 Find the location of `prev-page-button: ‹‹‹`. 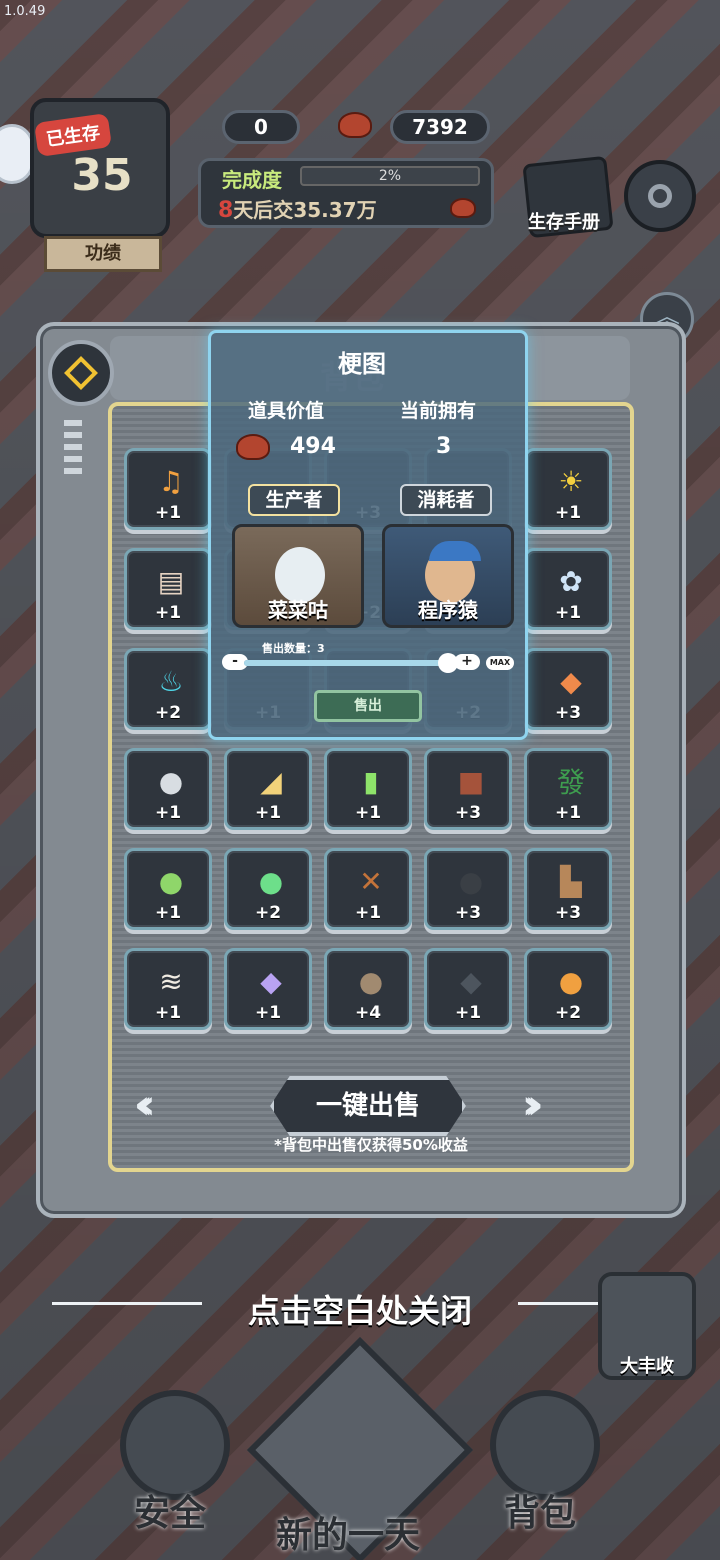

prev-page-button: ‹‹‹ is located at coordinates (145, 1105).